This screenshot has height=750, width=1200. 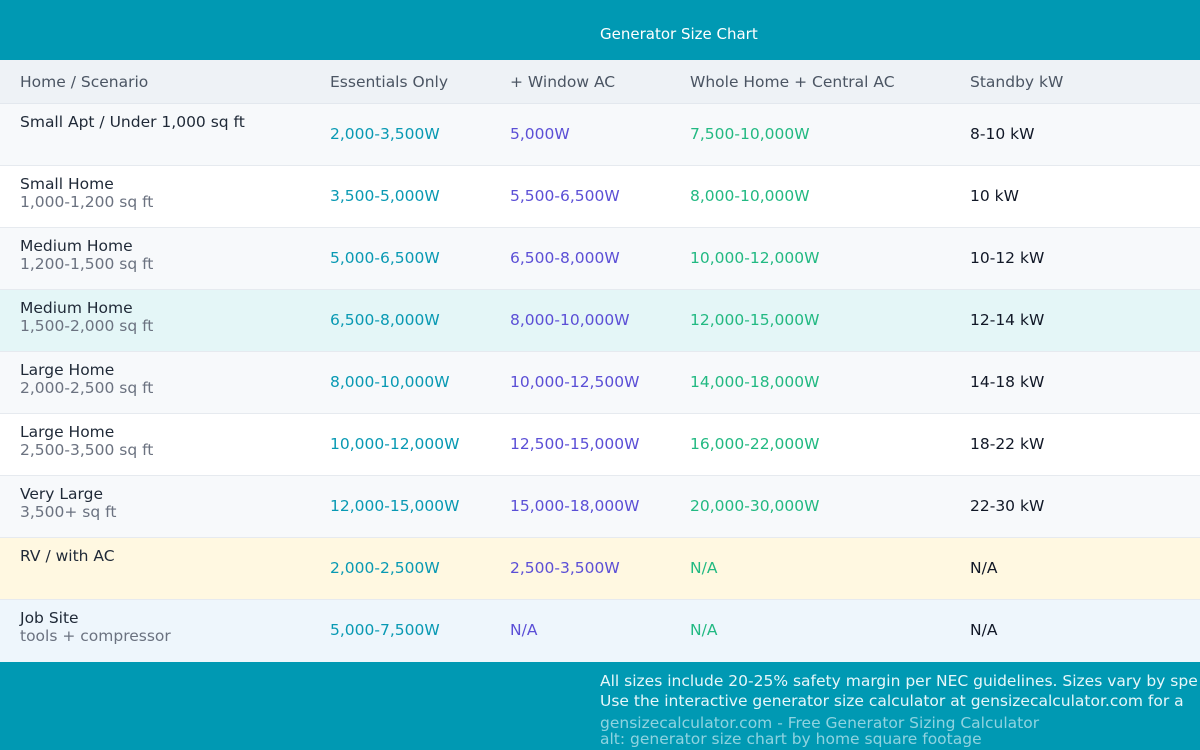 What do you see at coordinates (750, 134) in the screenshot?
I see `whole-home-cell: 7,500-10,000W` at bounding box center [750, 134].